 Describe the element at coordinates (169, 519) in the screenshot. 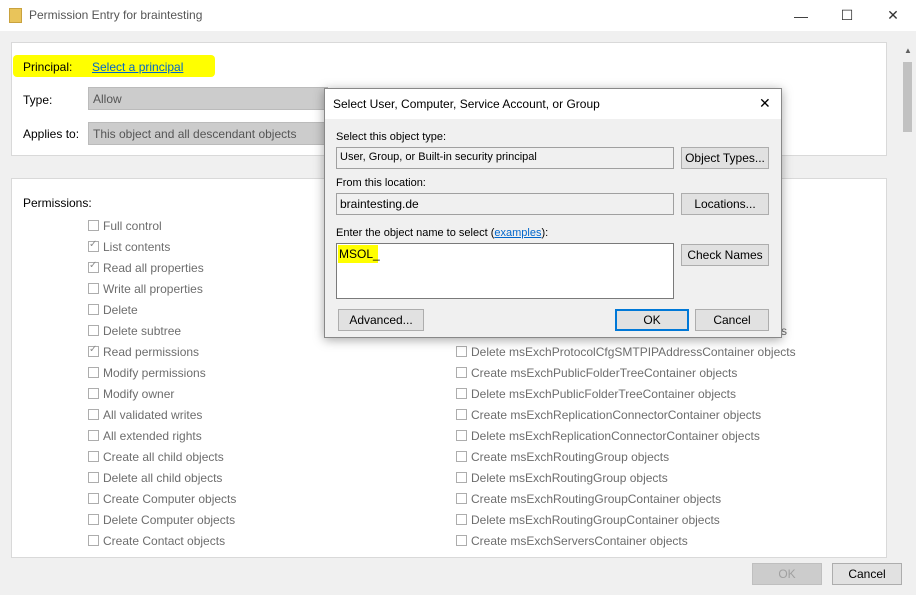

I see `permission-label: Delete Computer objects` at that location.